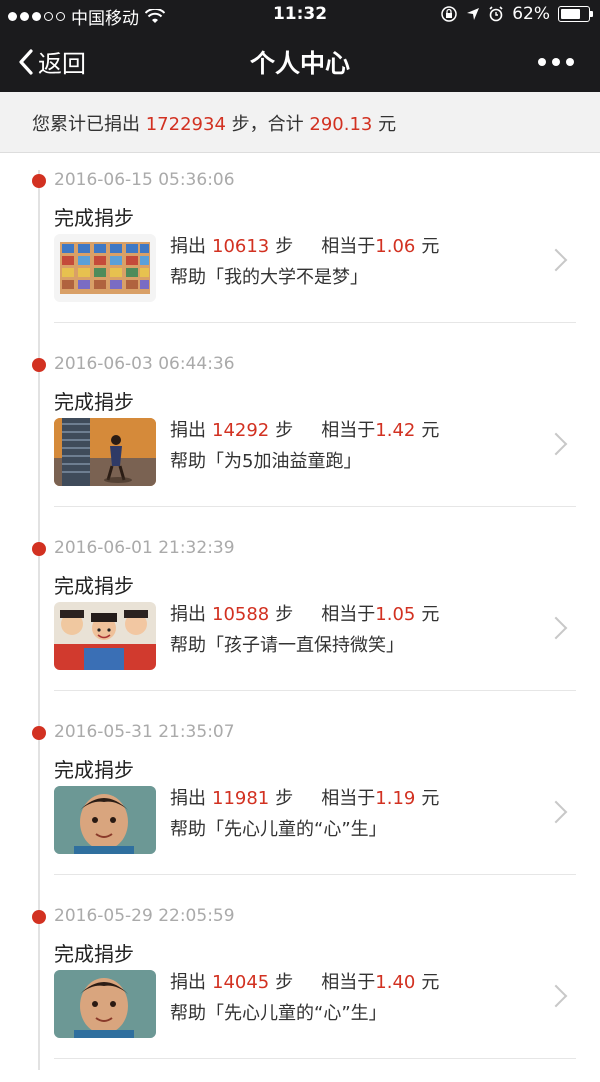  Describe the element at coordinates (575, 14) in the screenshot. I see `battery-icon` at that location.